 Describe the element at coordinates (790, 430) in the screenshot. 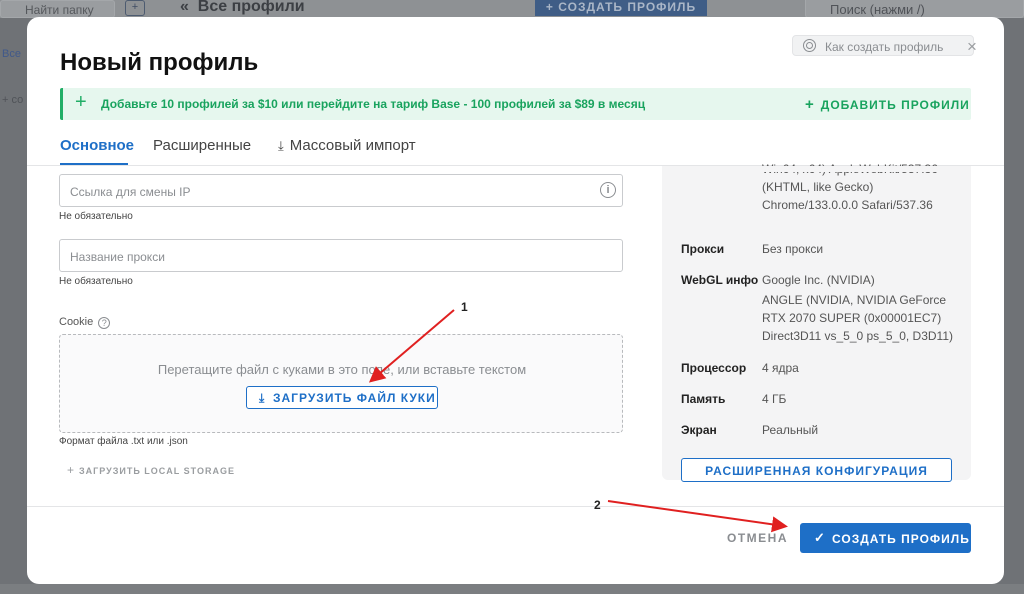

I see `screen-value-line: Реальный` at that location.